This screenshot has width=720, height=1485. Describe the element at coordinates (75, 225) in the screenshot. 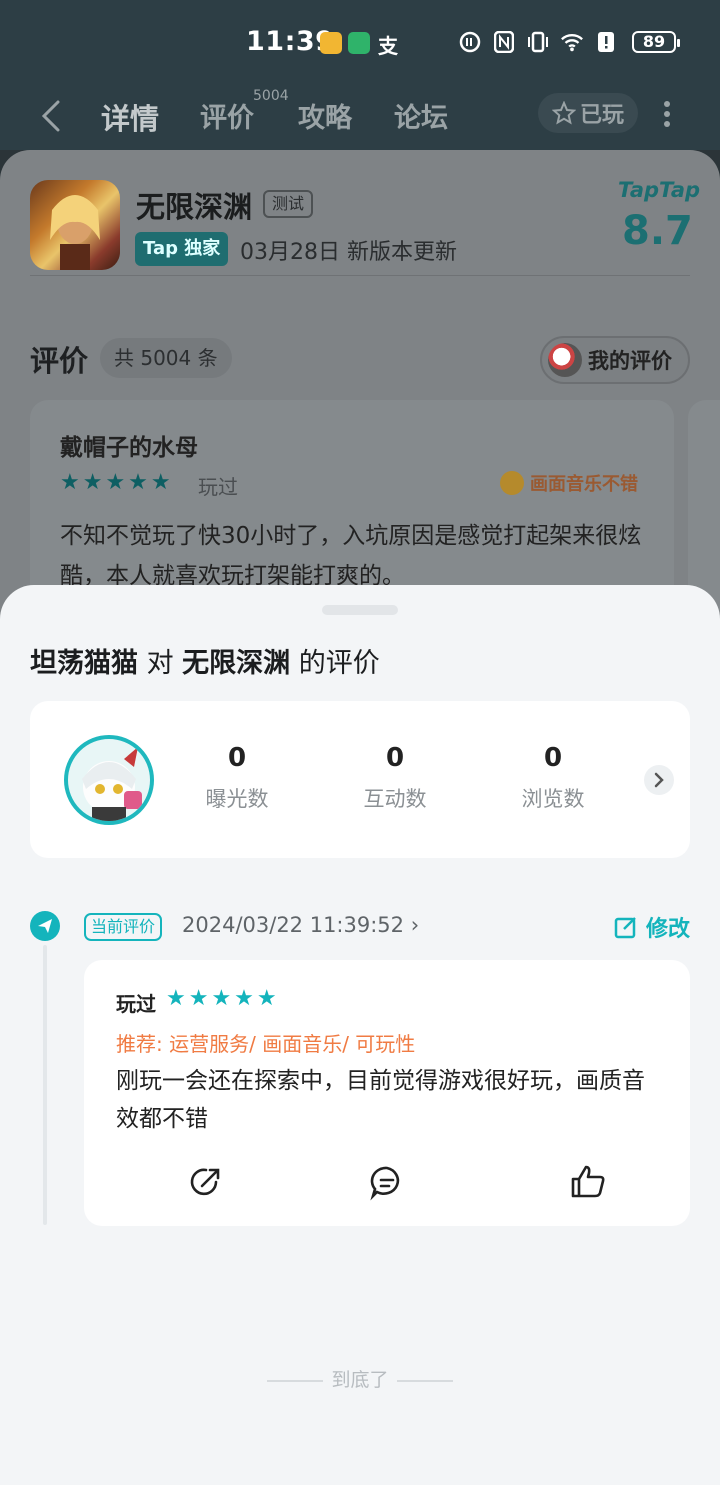

I see `game-icon` at that location.